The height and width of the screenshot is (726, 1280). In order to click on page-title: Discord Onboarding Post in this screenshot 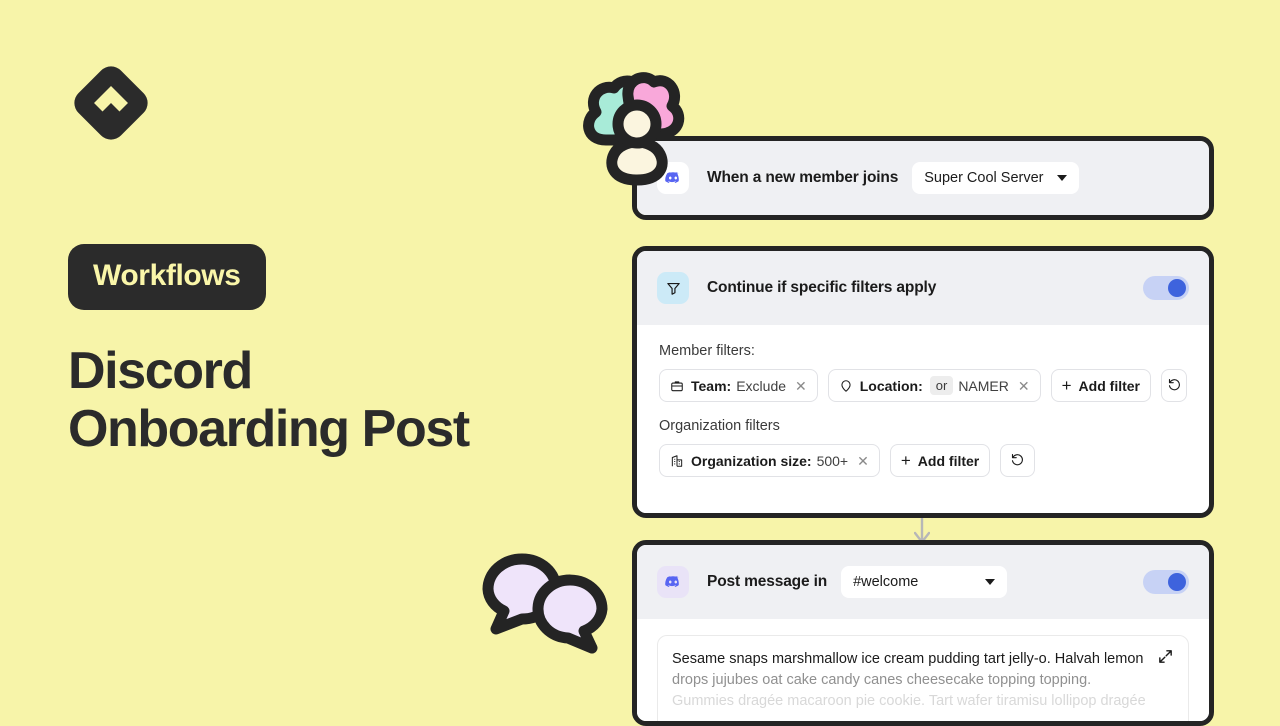, I will do `click(318, 400)`.